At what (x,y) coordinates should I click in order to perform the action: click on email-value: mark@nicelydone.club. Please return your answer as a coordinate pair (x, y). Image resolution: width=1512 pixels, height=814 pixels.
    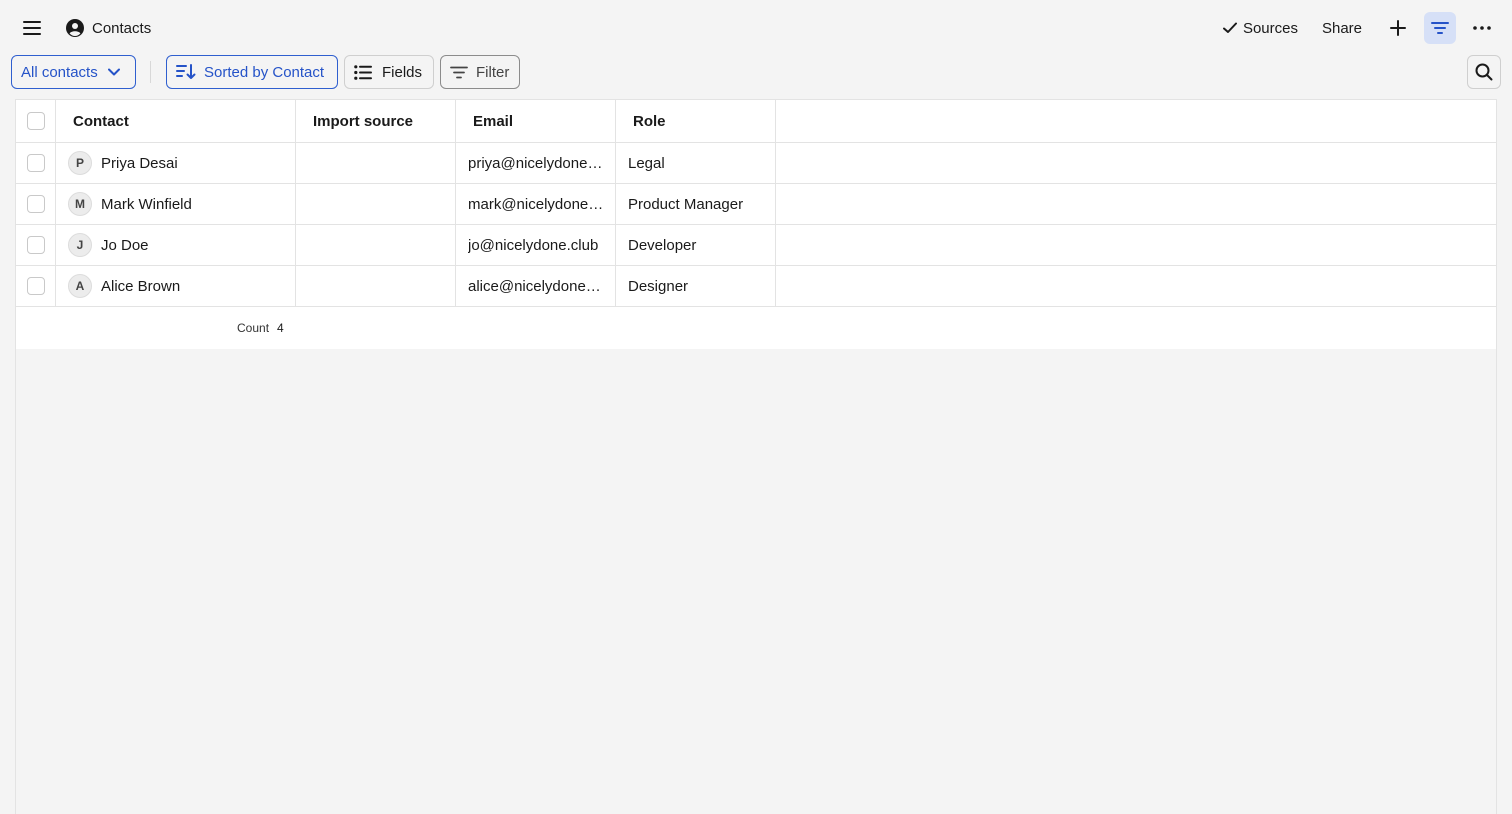
    Looking at the image, I should click on (536, 204).